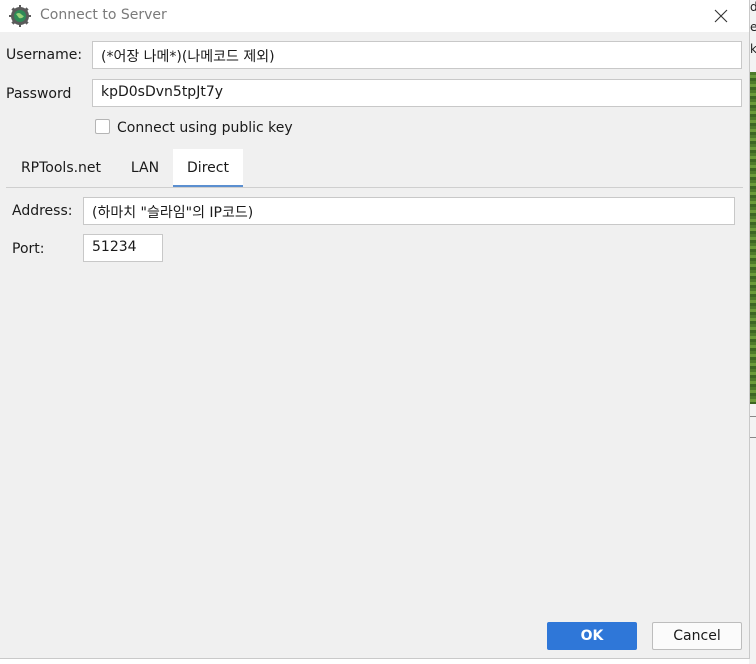 The height and width of the screenshot is (664, 756). What do you see at coordinates (697, 636) in the screenshot?
I see `cancel-button: Cancel` at bounding box center [697, 636].